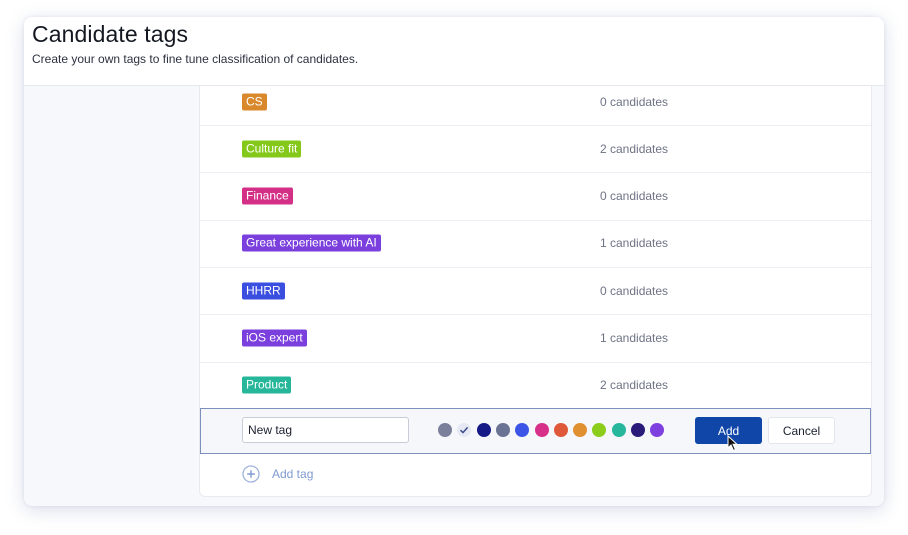 This screenshot has height=535, width=908. I want to click on color-swatch-teal, so click(618, 430).